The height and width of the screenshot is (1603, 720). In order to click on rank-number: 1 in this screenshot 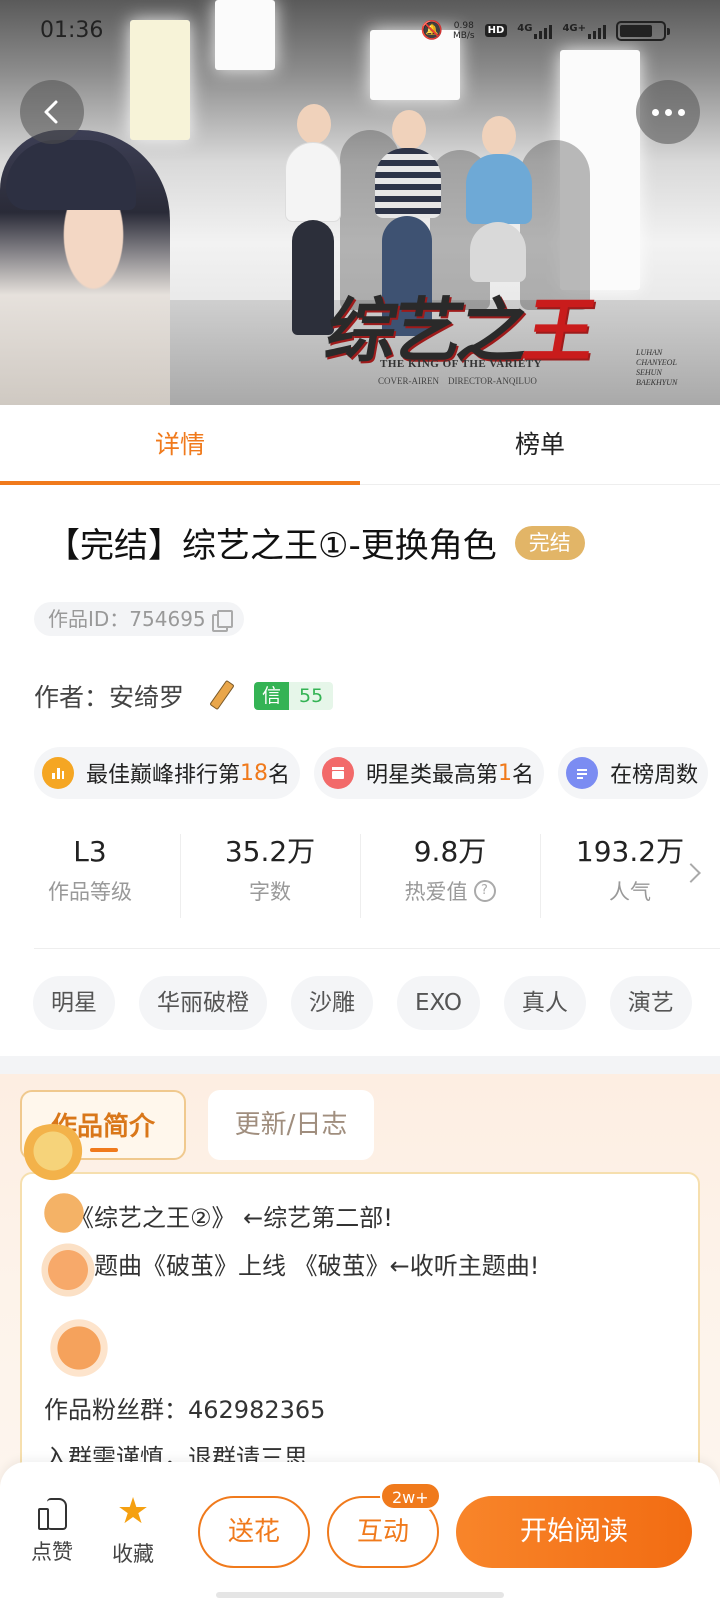, I will do `click(505, 773)`.